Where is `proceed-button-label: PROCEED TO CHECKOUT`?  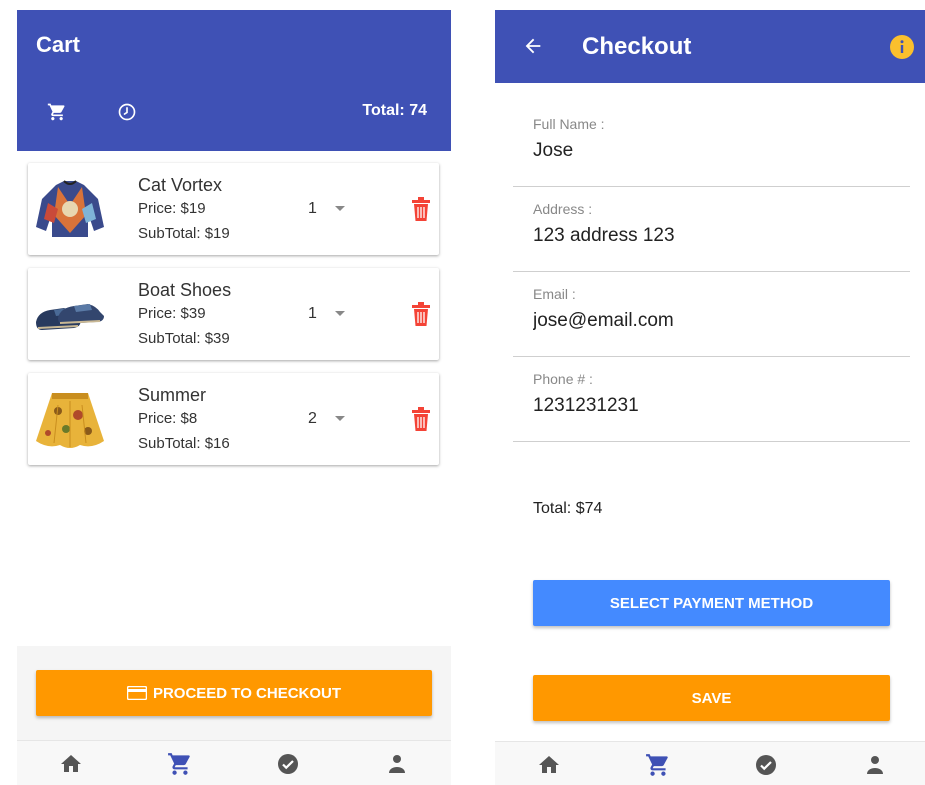
proceed-button-label: PROCEED TO CHECKOUT is located at coordinates (247, 693).